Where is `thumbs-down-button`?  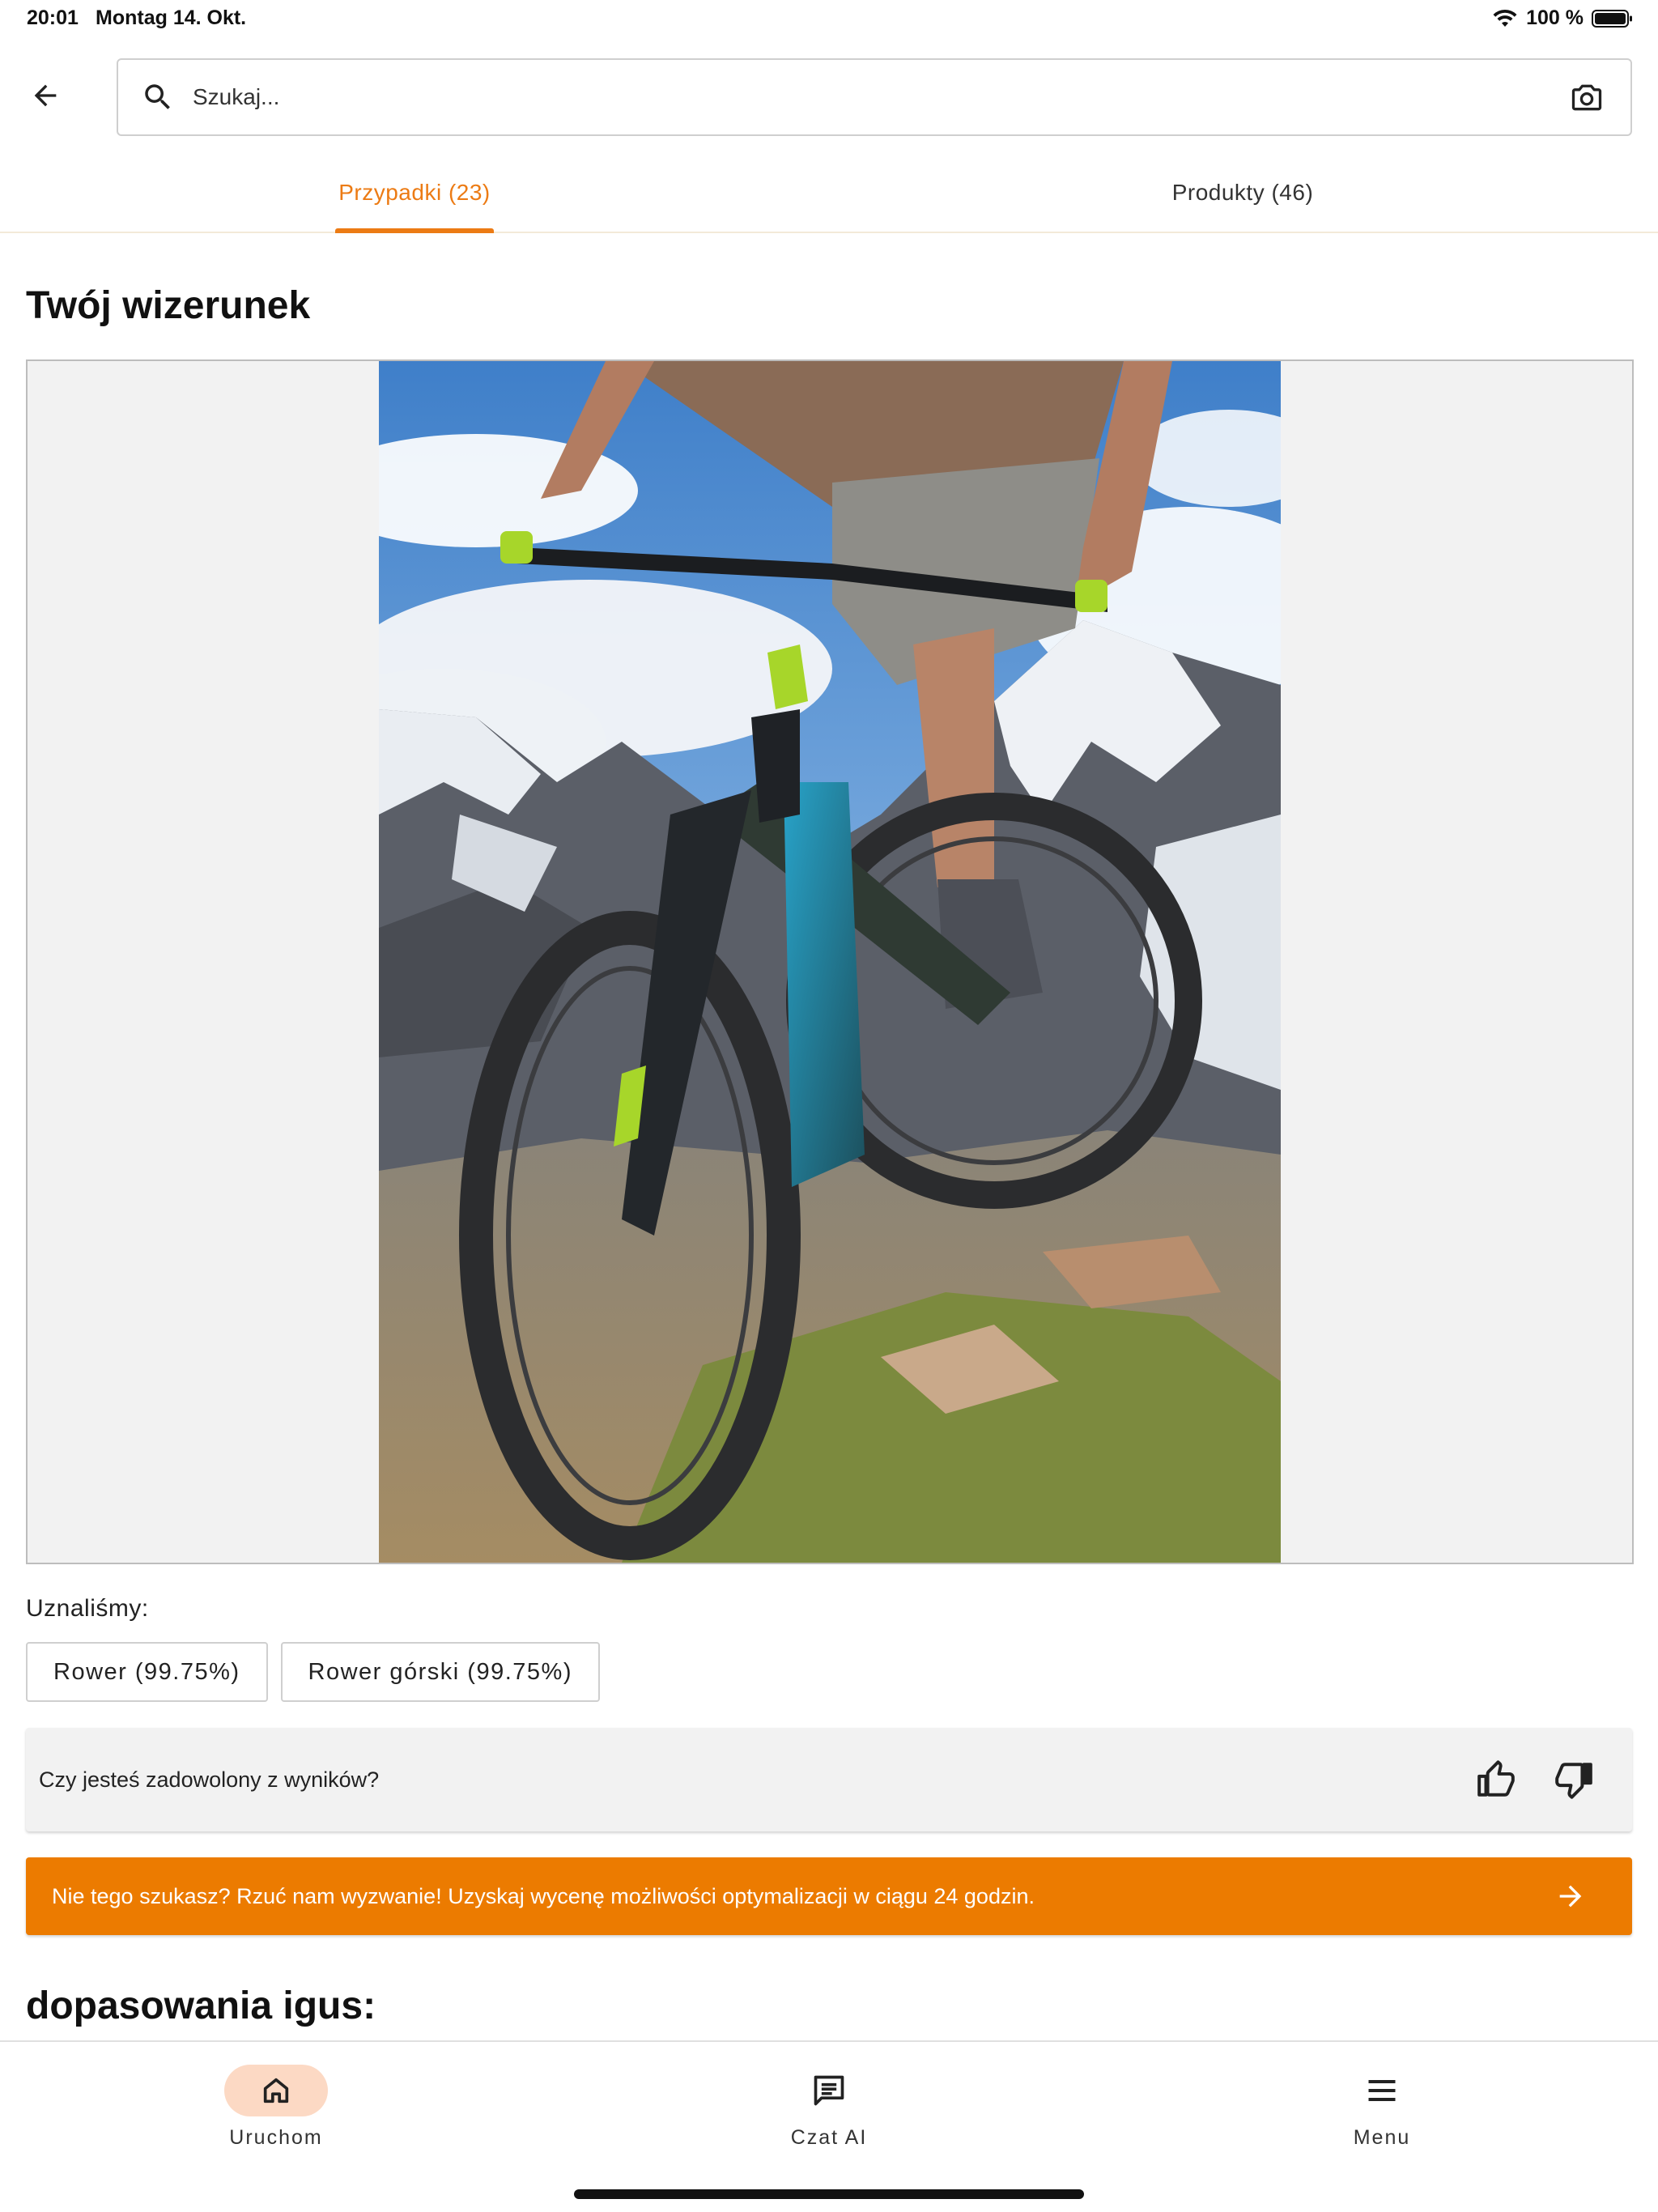
thumbs-down-button is located at coordinates (1574, 1780).